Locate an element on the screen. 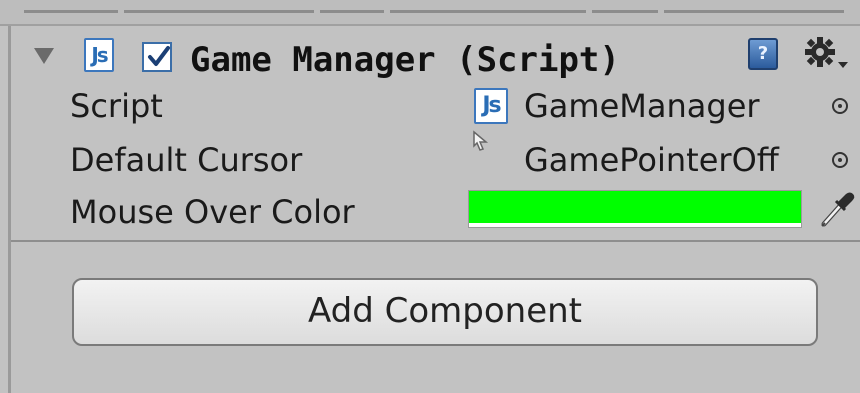 The height and width of the screenshot is (393, 860). strip-divider is located at coordinates (430, 25).